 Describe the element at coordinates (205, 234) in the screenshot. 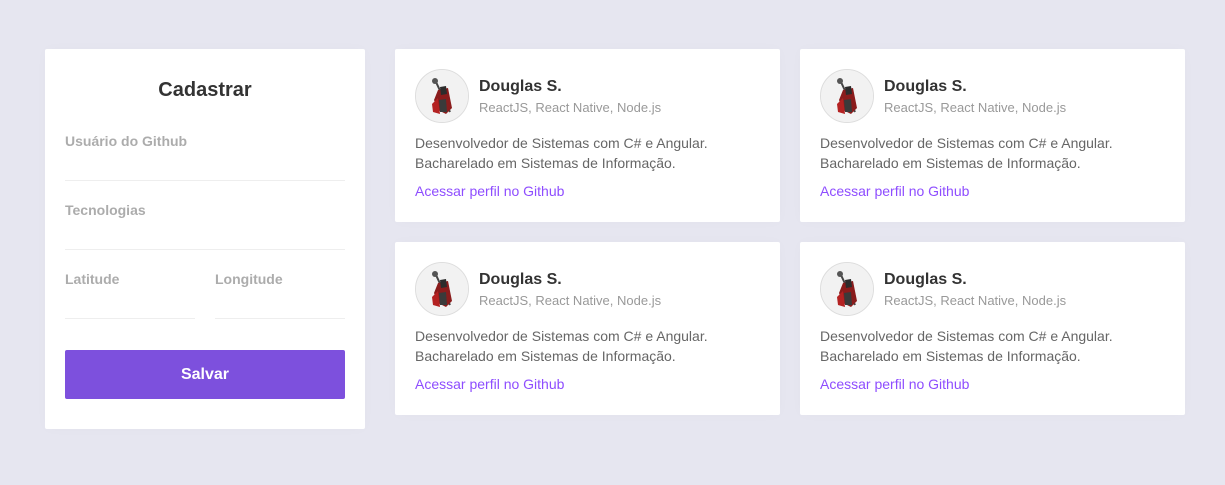

I see `techs-input` at that location.